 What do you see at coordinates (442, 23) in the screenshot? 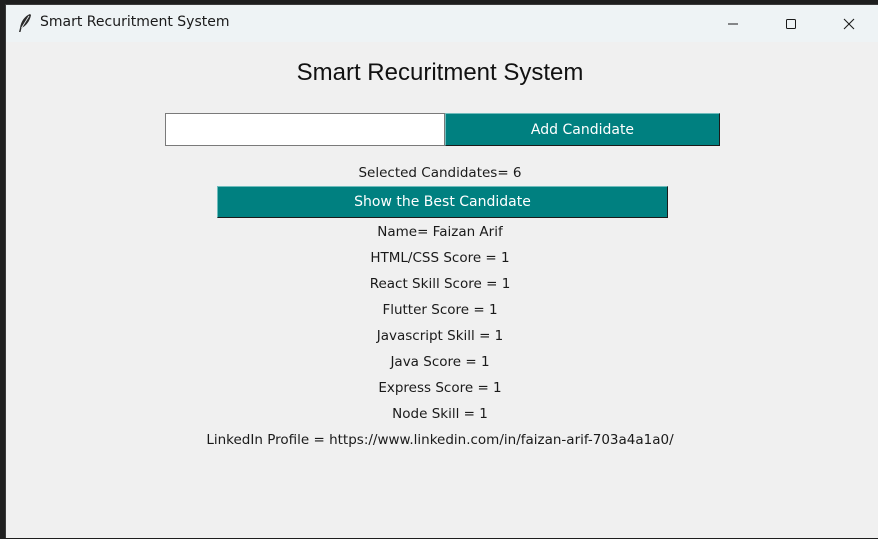
I see `title-bar: Smart Recuritment System` at bounding box center [442, 23].